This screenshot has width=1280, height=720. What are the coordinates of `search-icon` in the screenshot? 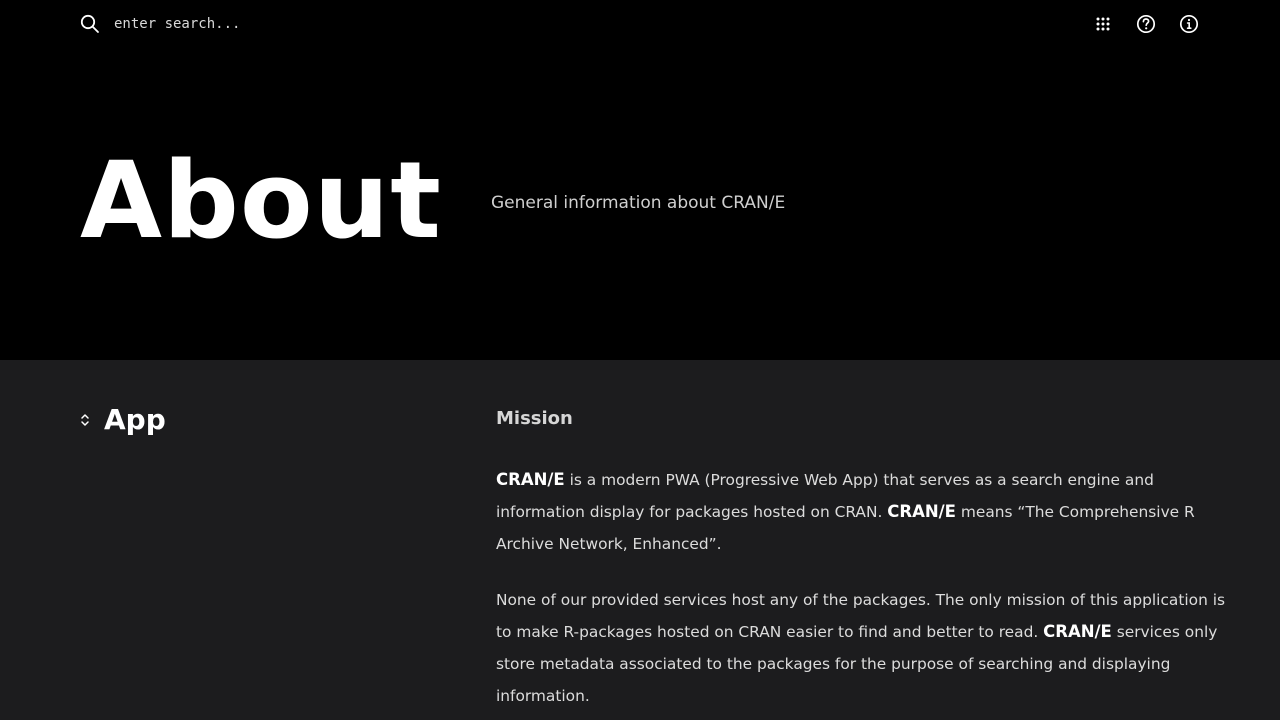 It's located at (90, 24).